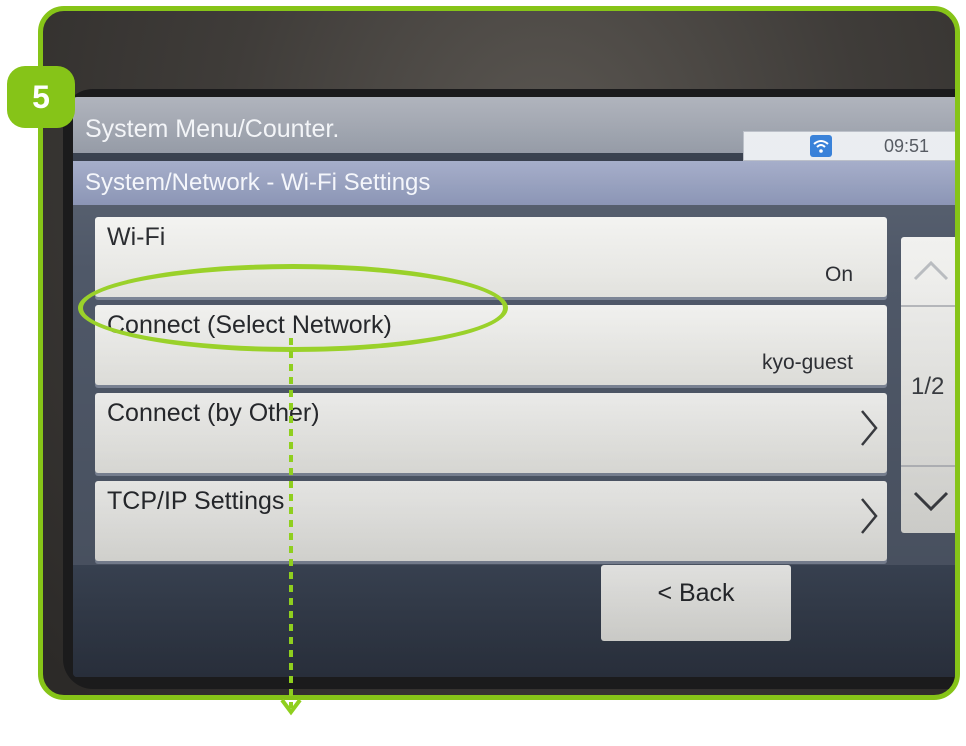 Image resolution: width=966 pixels, height=746 pixels. What do you see at coordinates (931, 270) in the screenshot?
I see `chevron-up-icon` at bounding box center [931, 270].